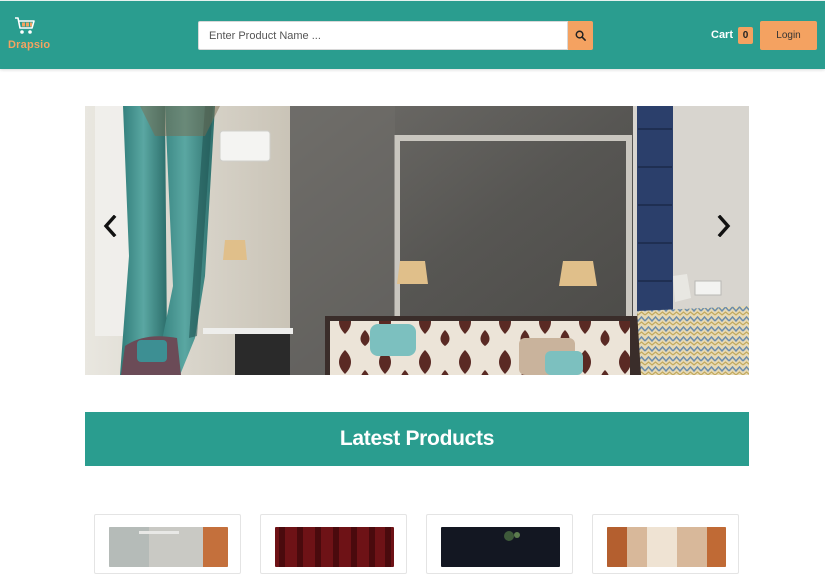 The height and width of the screenshot is (574, 825). I want to click on shopping-cart-icon, so click(25, 25).